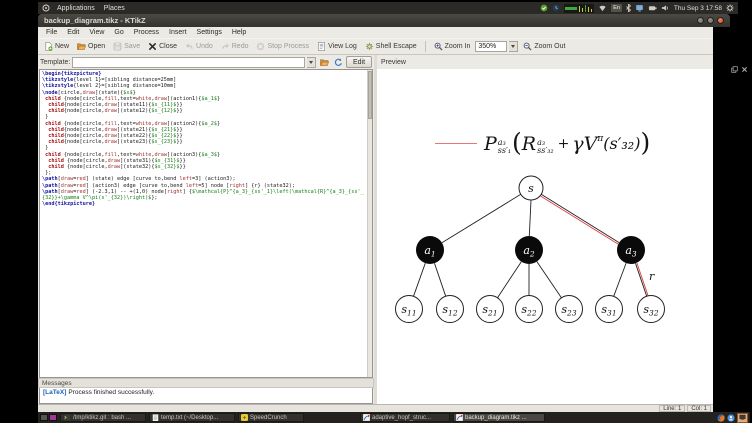 The image size is (752, 423). I want to click on template-bar: Template: Edit, so click(206, 62).